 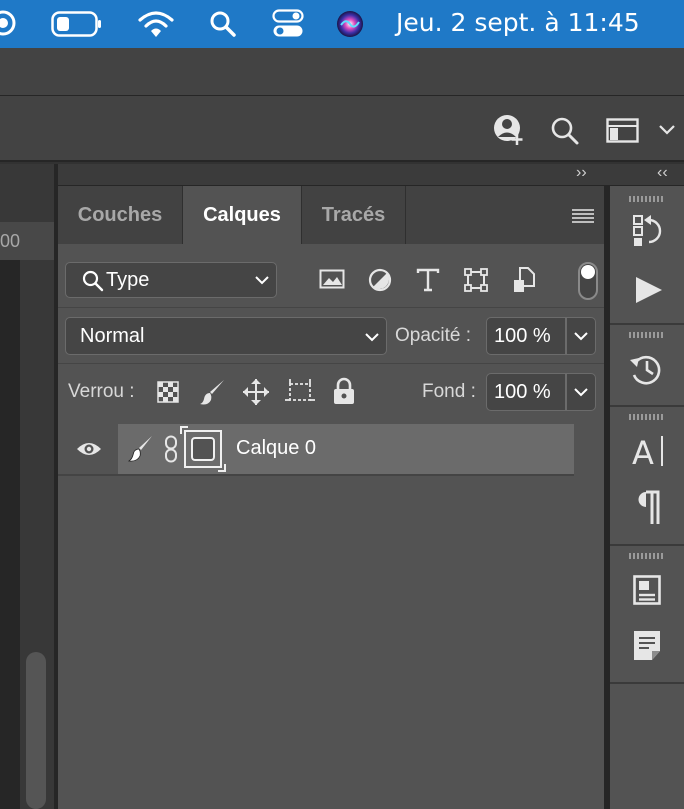 I want to click on siri-orb-icon, so click(x=350, y=24).